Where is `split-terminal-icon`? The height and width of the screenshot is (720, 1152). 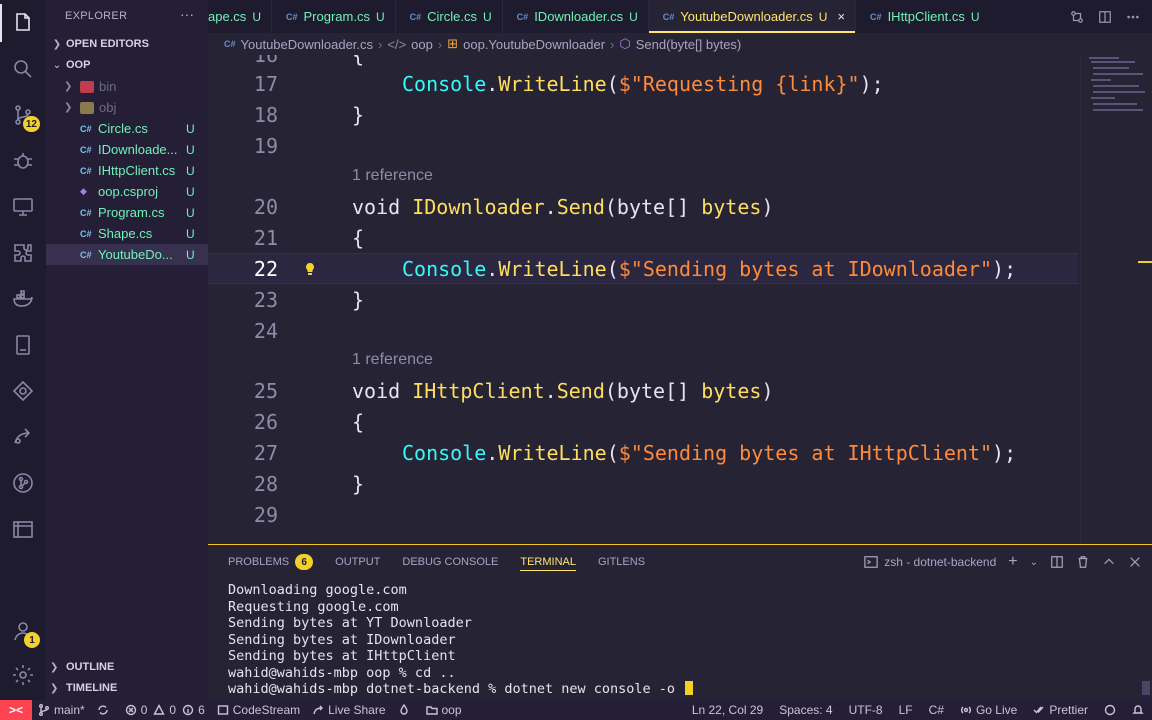
split-terminal-icon is located at coordinates (1057, 562).